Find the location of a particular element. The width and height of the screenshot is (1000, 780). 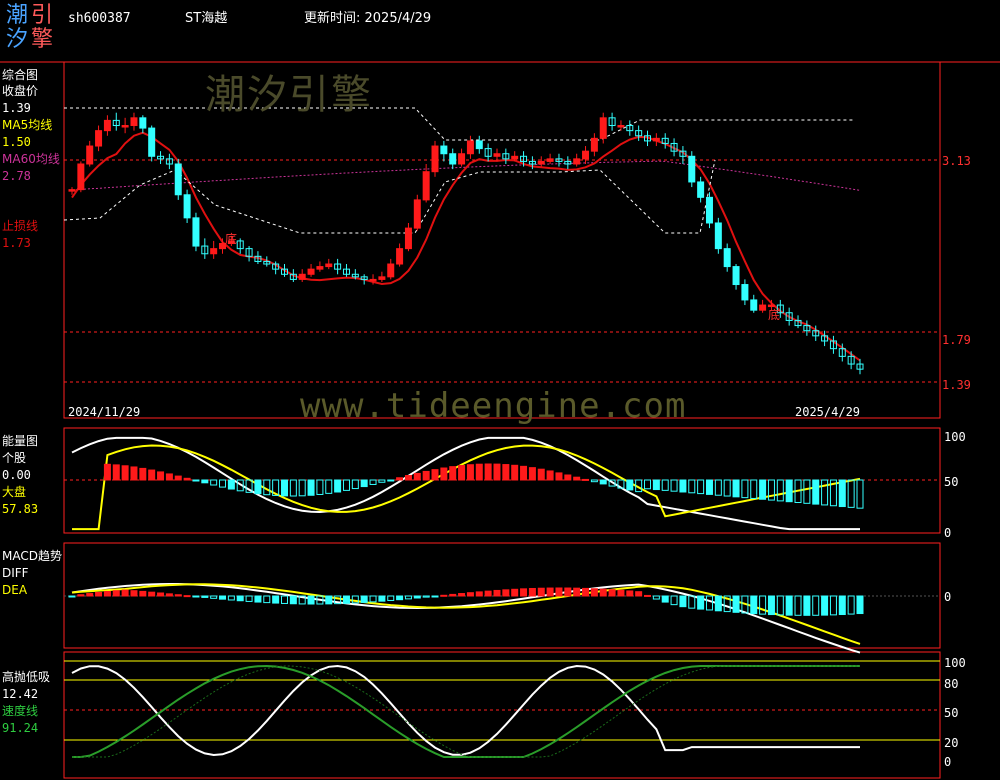

date-start: 2024/11/29 is located at coordinates (104, 412).